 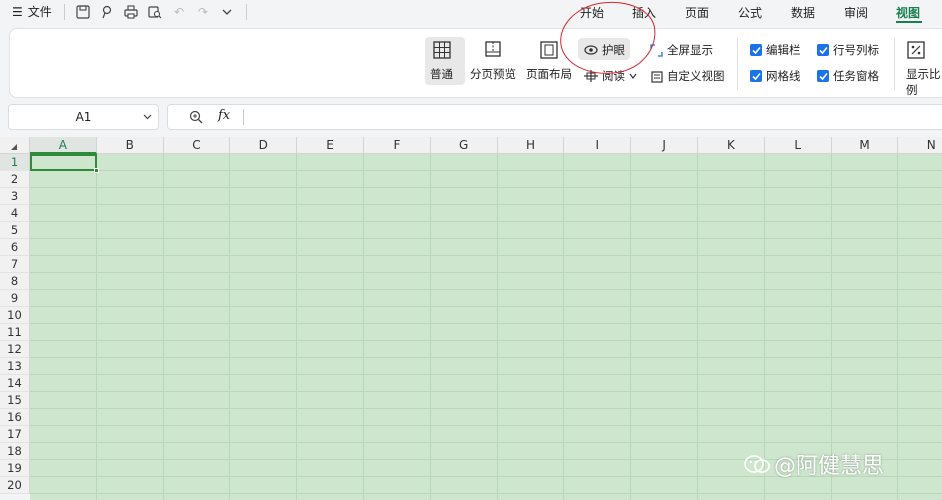 What do you see at coordinates (894, 64) in the screenshot?
I see `ribbon-divider` at bounding box center [894, 64].